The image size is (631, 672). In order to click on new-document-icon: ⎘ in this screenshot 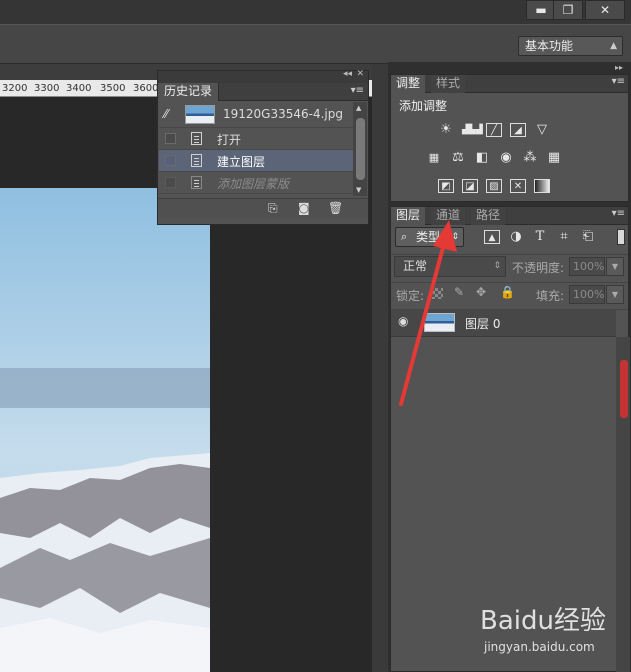, I will do `click(273, 208)`.